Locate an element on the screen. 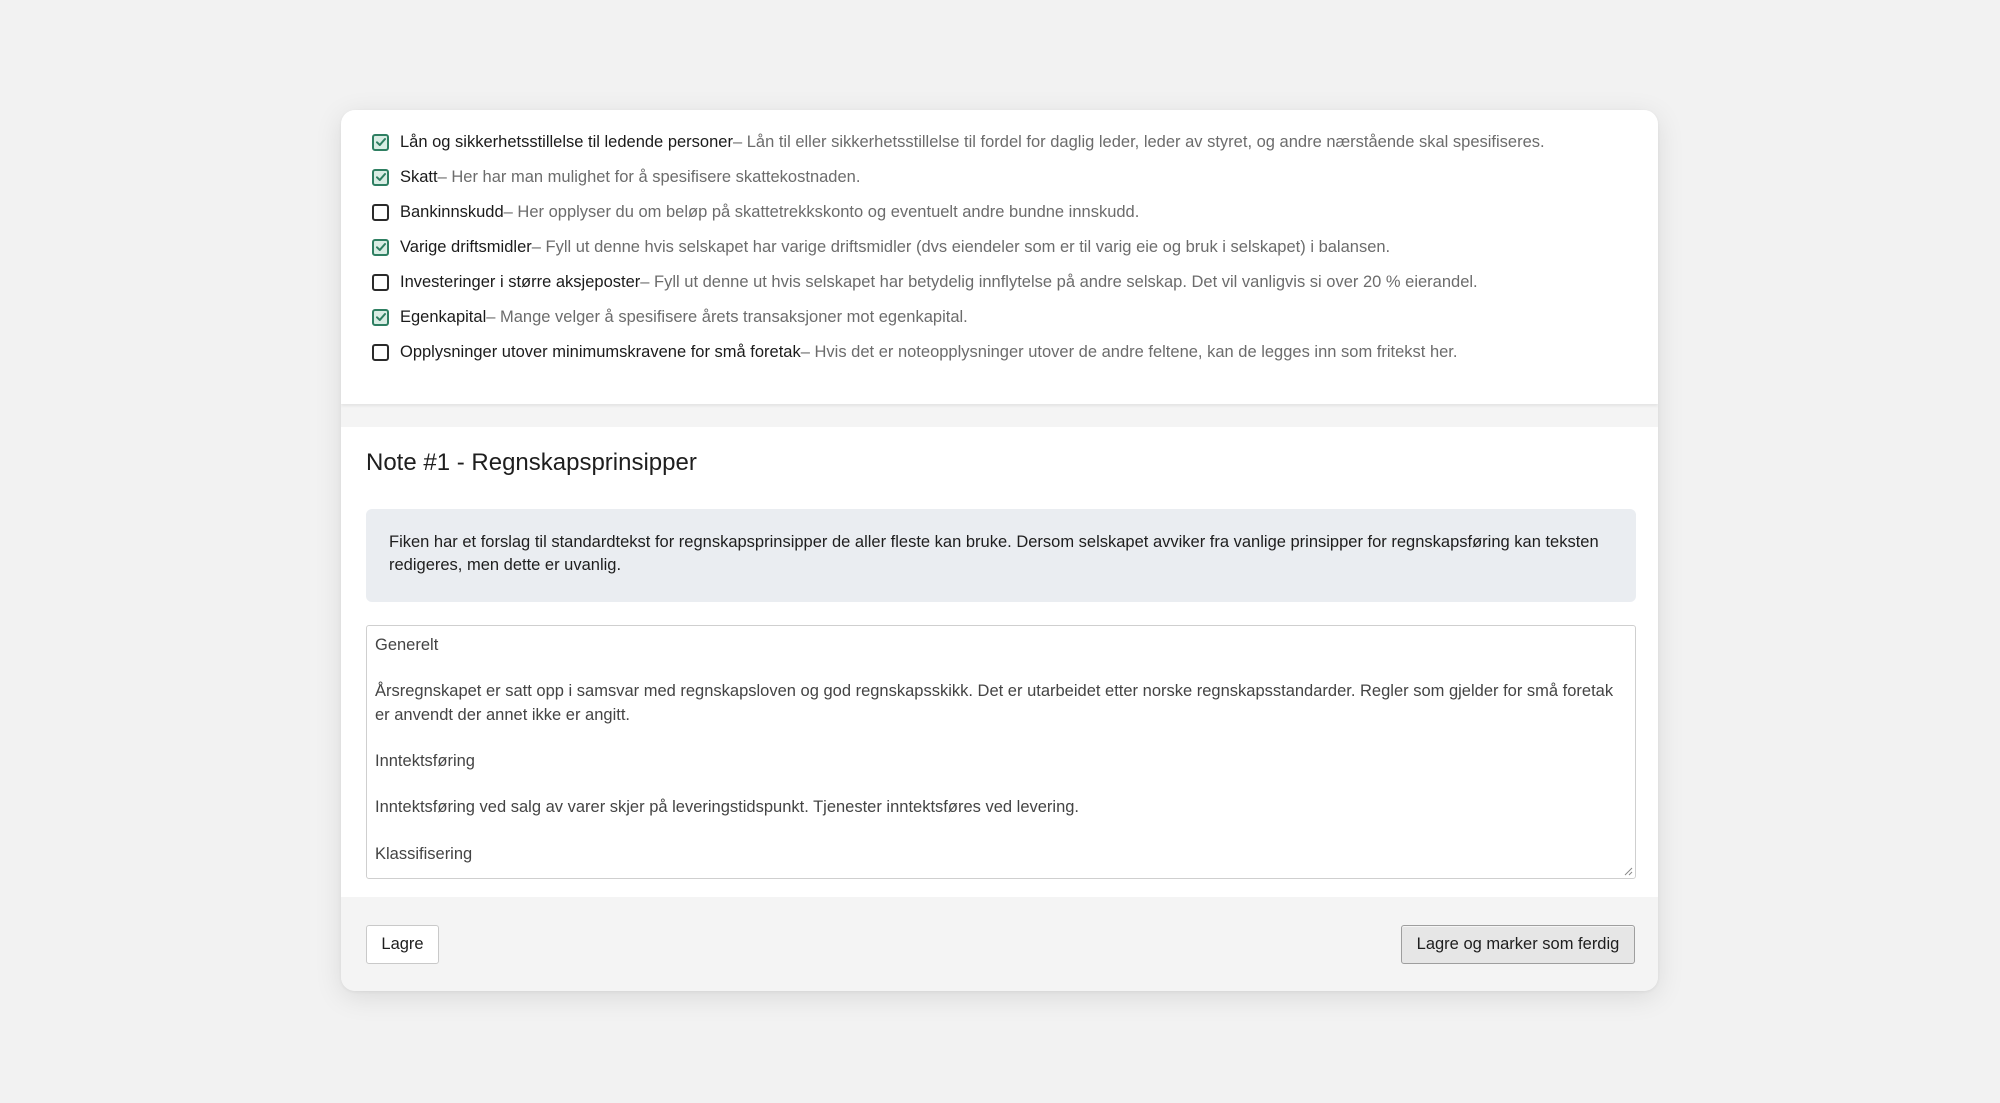 The height and width of the screenshot is (1103, 2000). textarea-line: Inntektsføring is located at coordinates (425, 761).